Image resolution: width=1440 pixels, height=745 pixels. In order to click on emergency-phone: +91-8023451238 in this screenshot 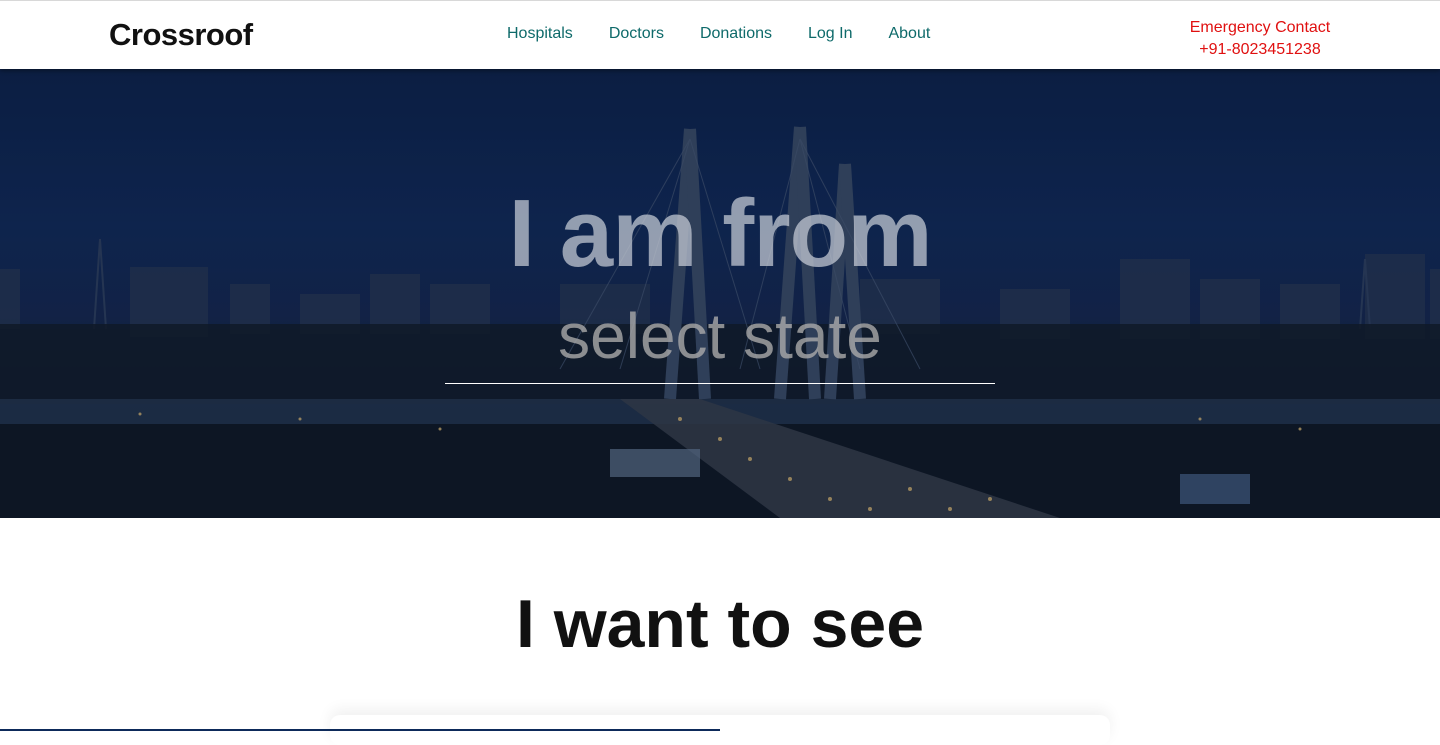, I will do `click(1260, 50)`.